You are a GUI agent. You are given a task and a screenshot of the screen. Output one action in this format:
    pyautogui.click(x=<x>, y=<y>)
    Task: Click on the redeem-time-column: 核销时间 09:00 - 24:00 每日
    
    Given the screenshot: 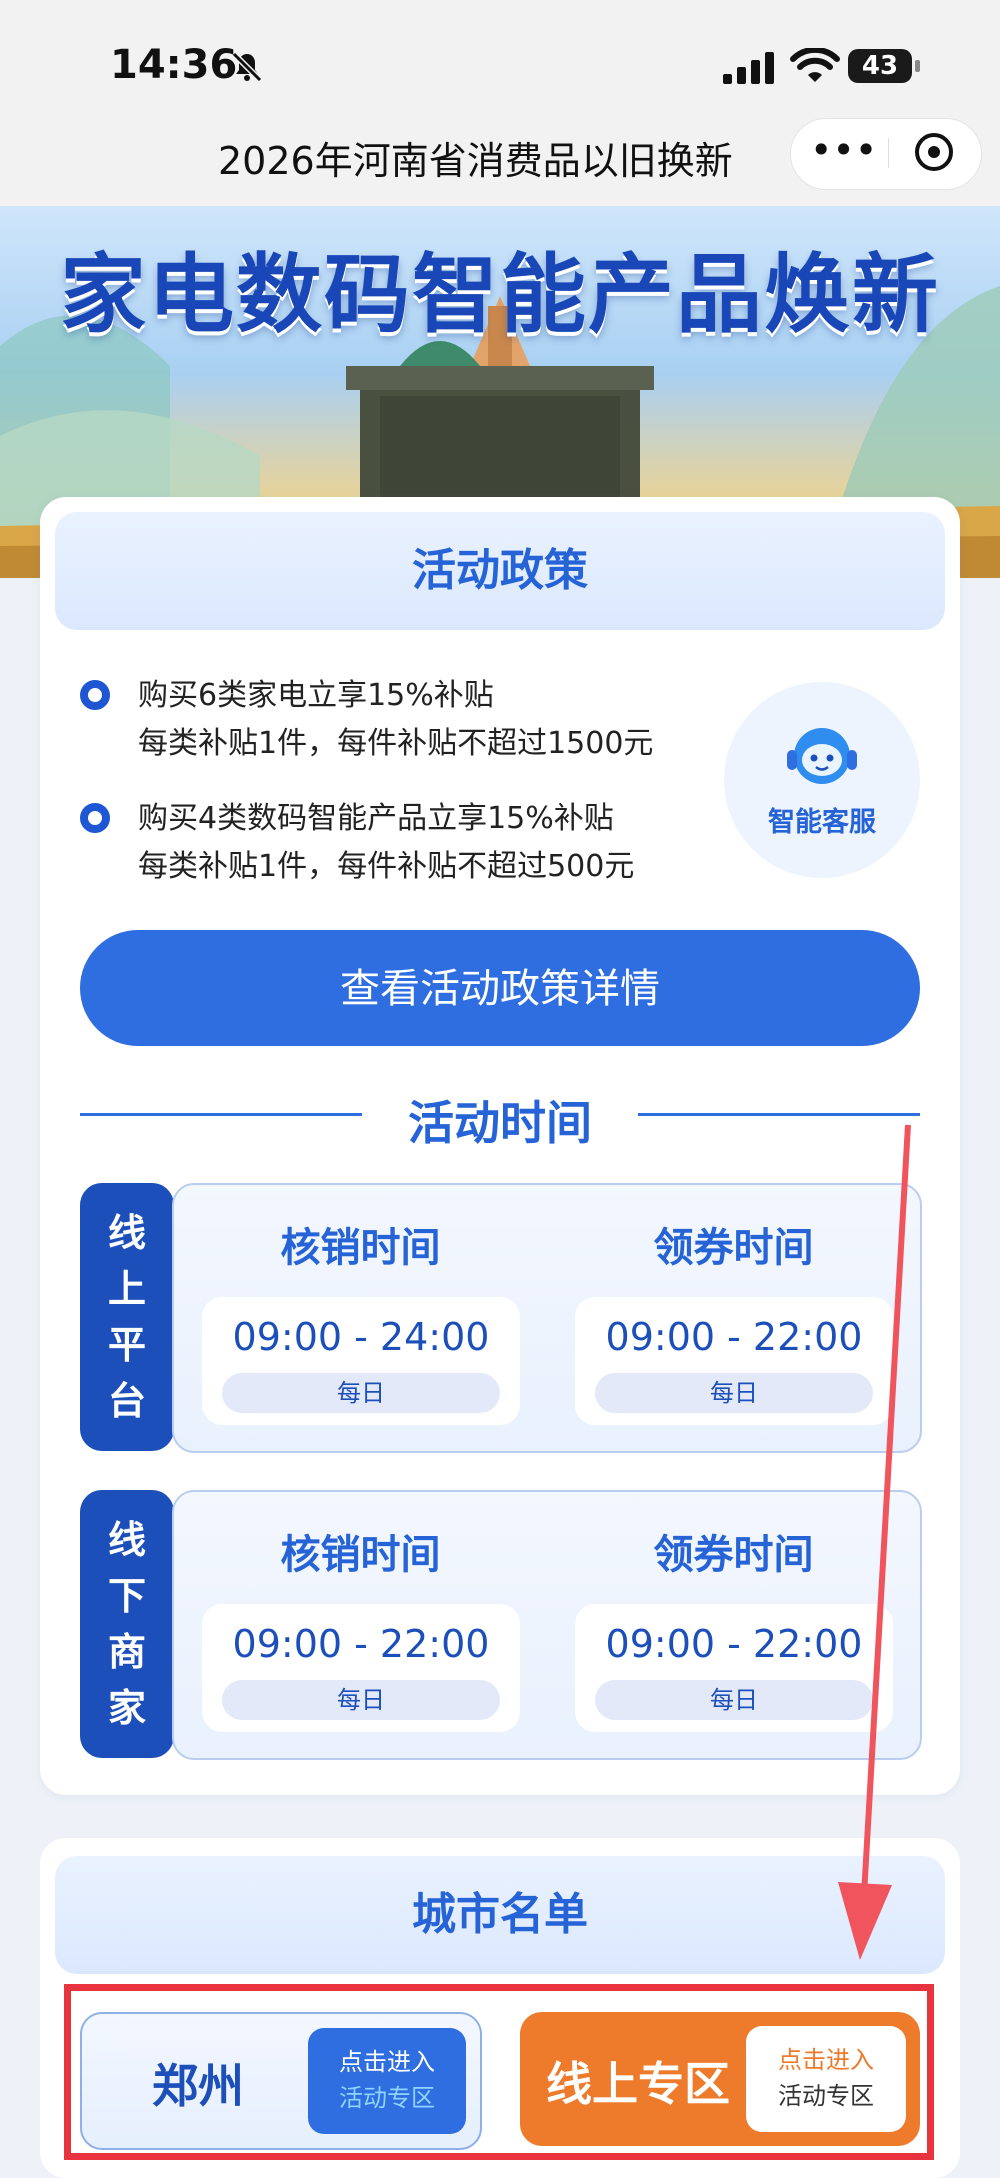 What is the action you would take?
    pyautogui.click(x=360, y=1318)
    